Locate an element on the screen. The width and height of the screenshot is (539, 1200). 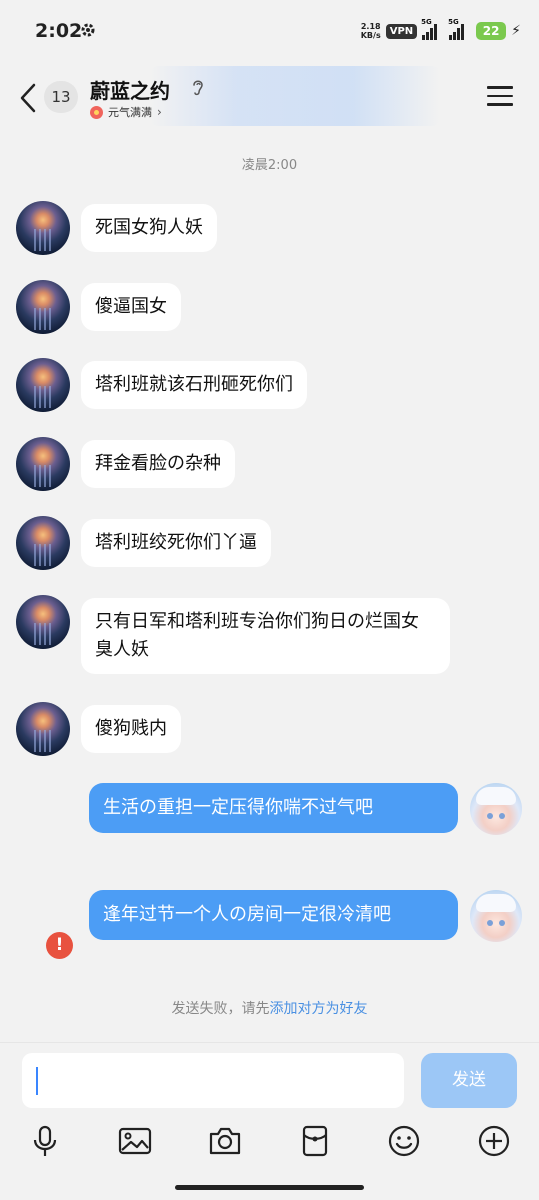
chat-title: 蔚蓝之约 is located at coordinates (130, 89).